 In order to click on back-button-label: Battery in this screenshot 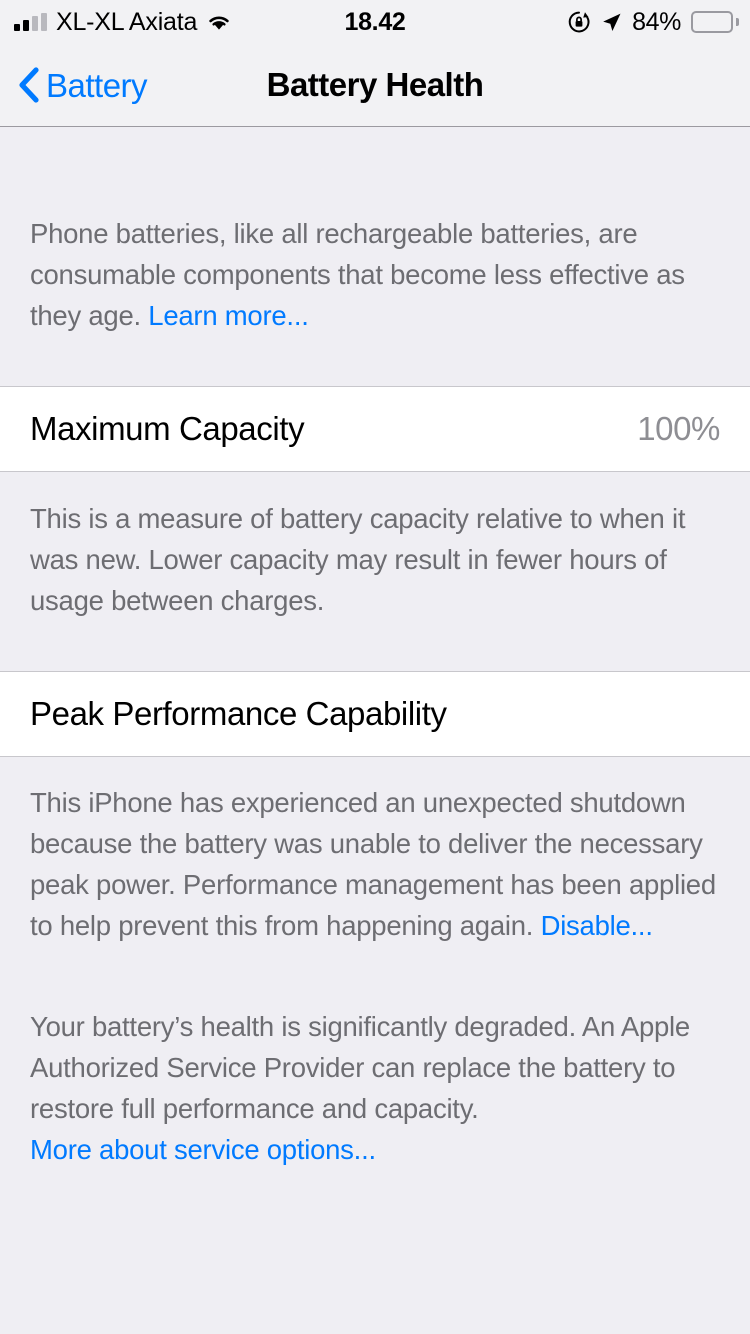, I will do `click(97, 85)`.